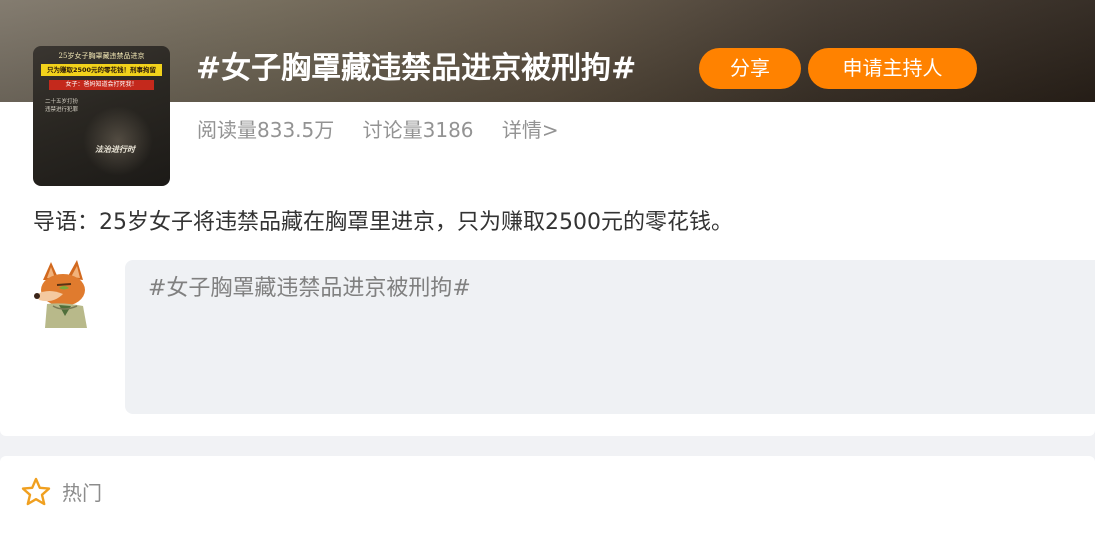  Describe the element at coordinates (418, 130) in the screenshot. I see `discussion-count: 讨论量3186` at that location.